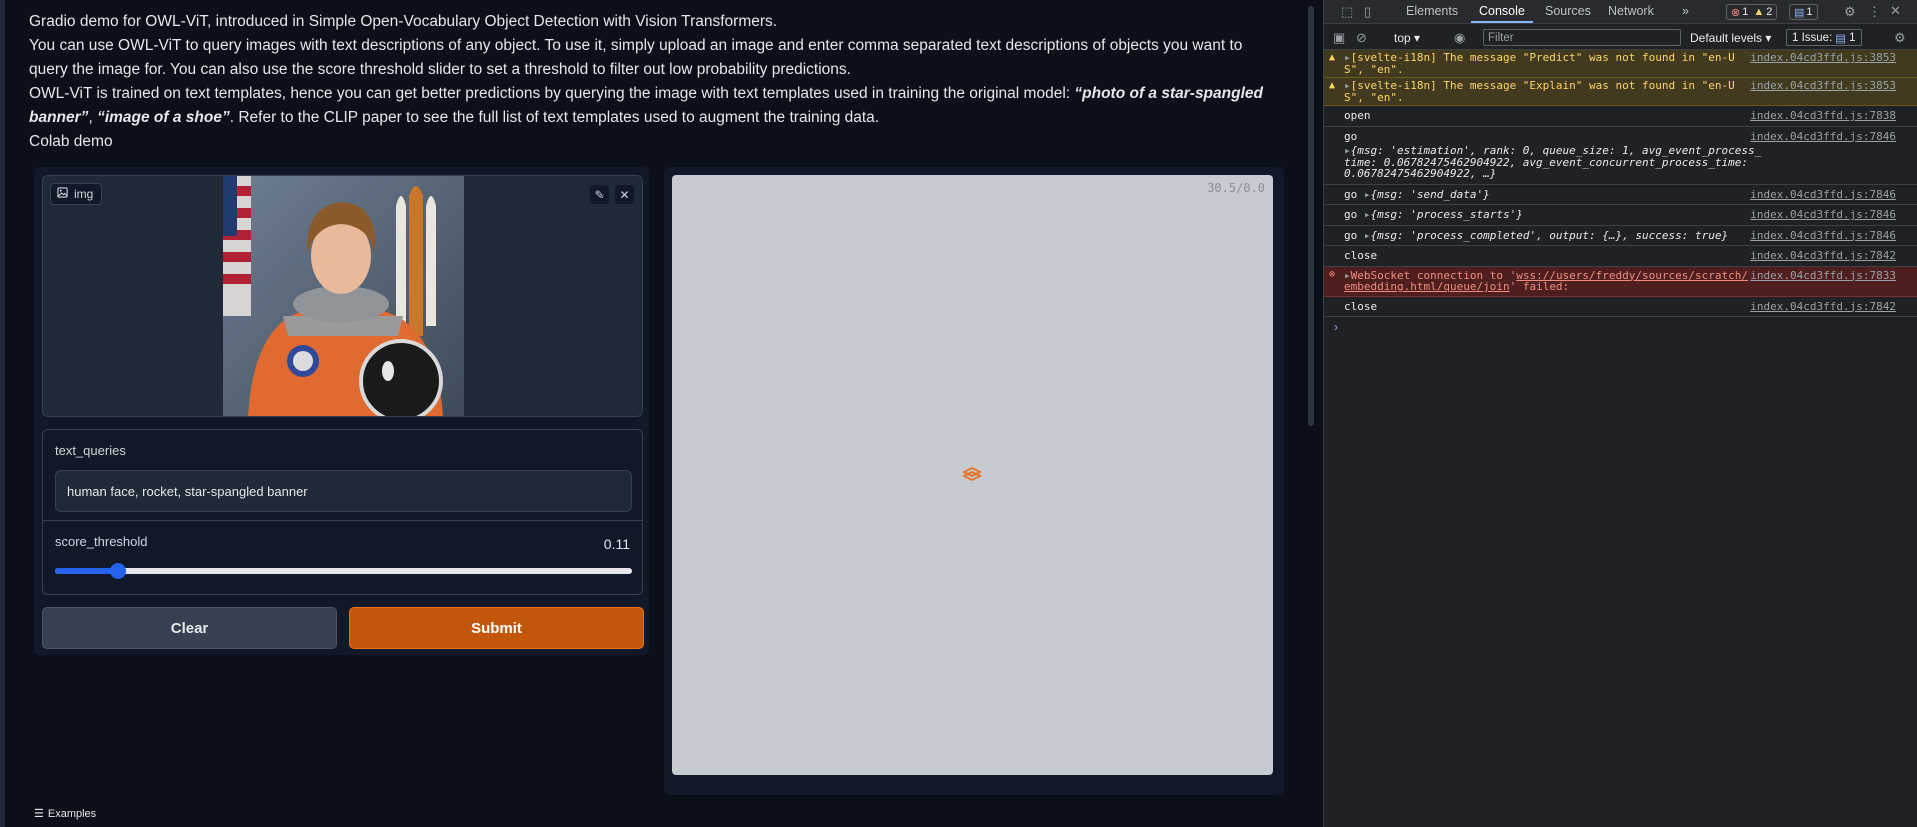 This screenshot has width=1917, height=827. I want to click on progress-timer: 30.5/0.0, so click(1236, 188).